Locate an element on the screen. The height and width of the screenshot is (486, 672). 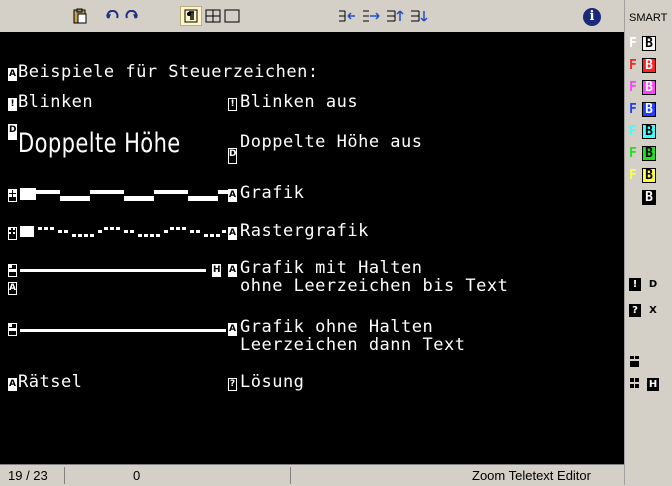
blink-text: Blinken is located at coordinates (56, 102).